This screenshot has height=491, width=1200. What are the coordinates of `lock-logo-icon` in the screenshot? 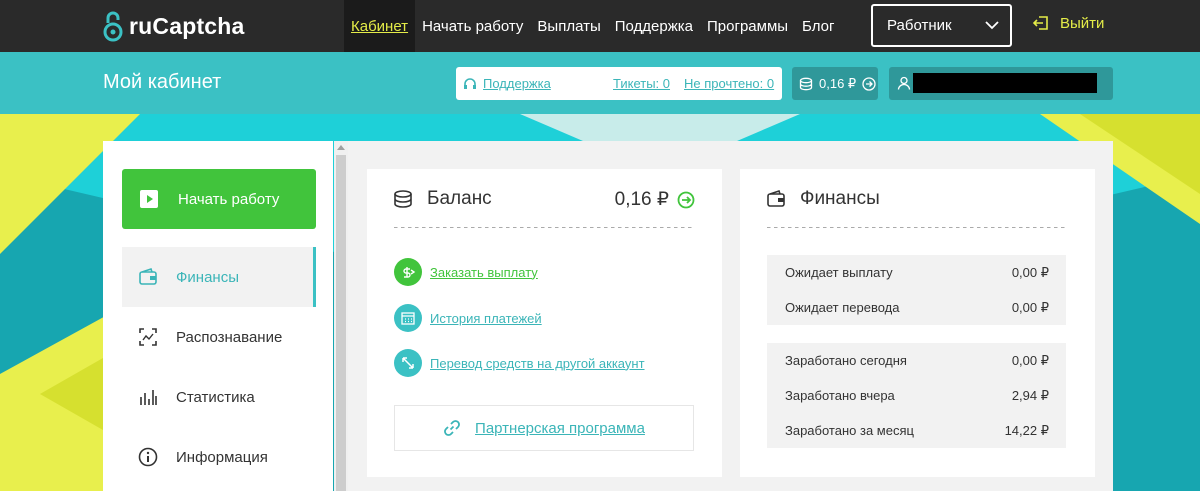 It's located at (113, 26).